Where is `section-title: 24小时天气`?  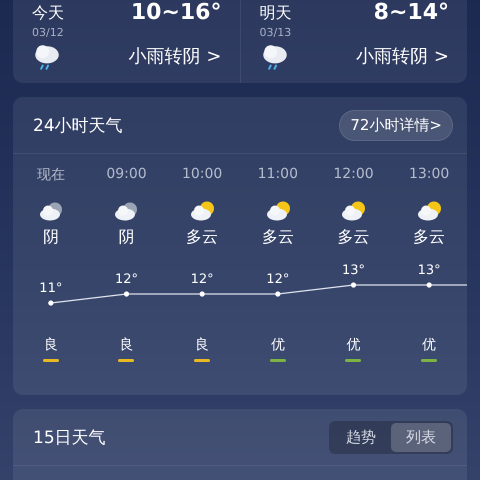 section-title: 24小时天气 is located at coordinates (78, 125).